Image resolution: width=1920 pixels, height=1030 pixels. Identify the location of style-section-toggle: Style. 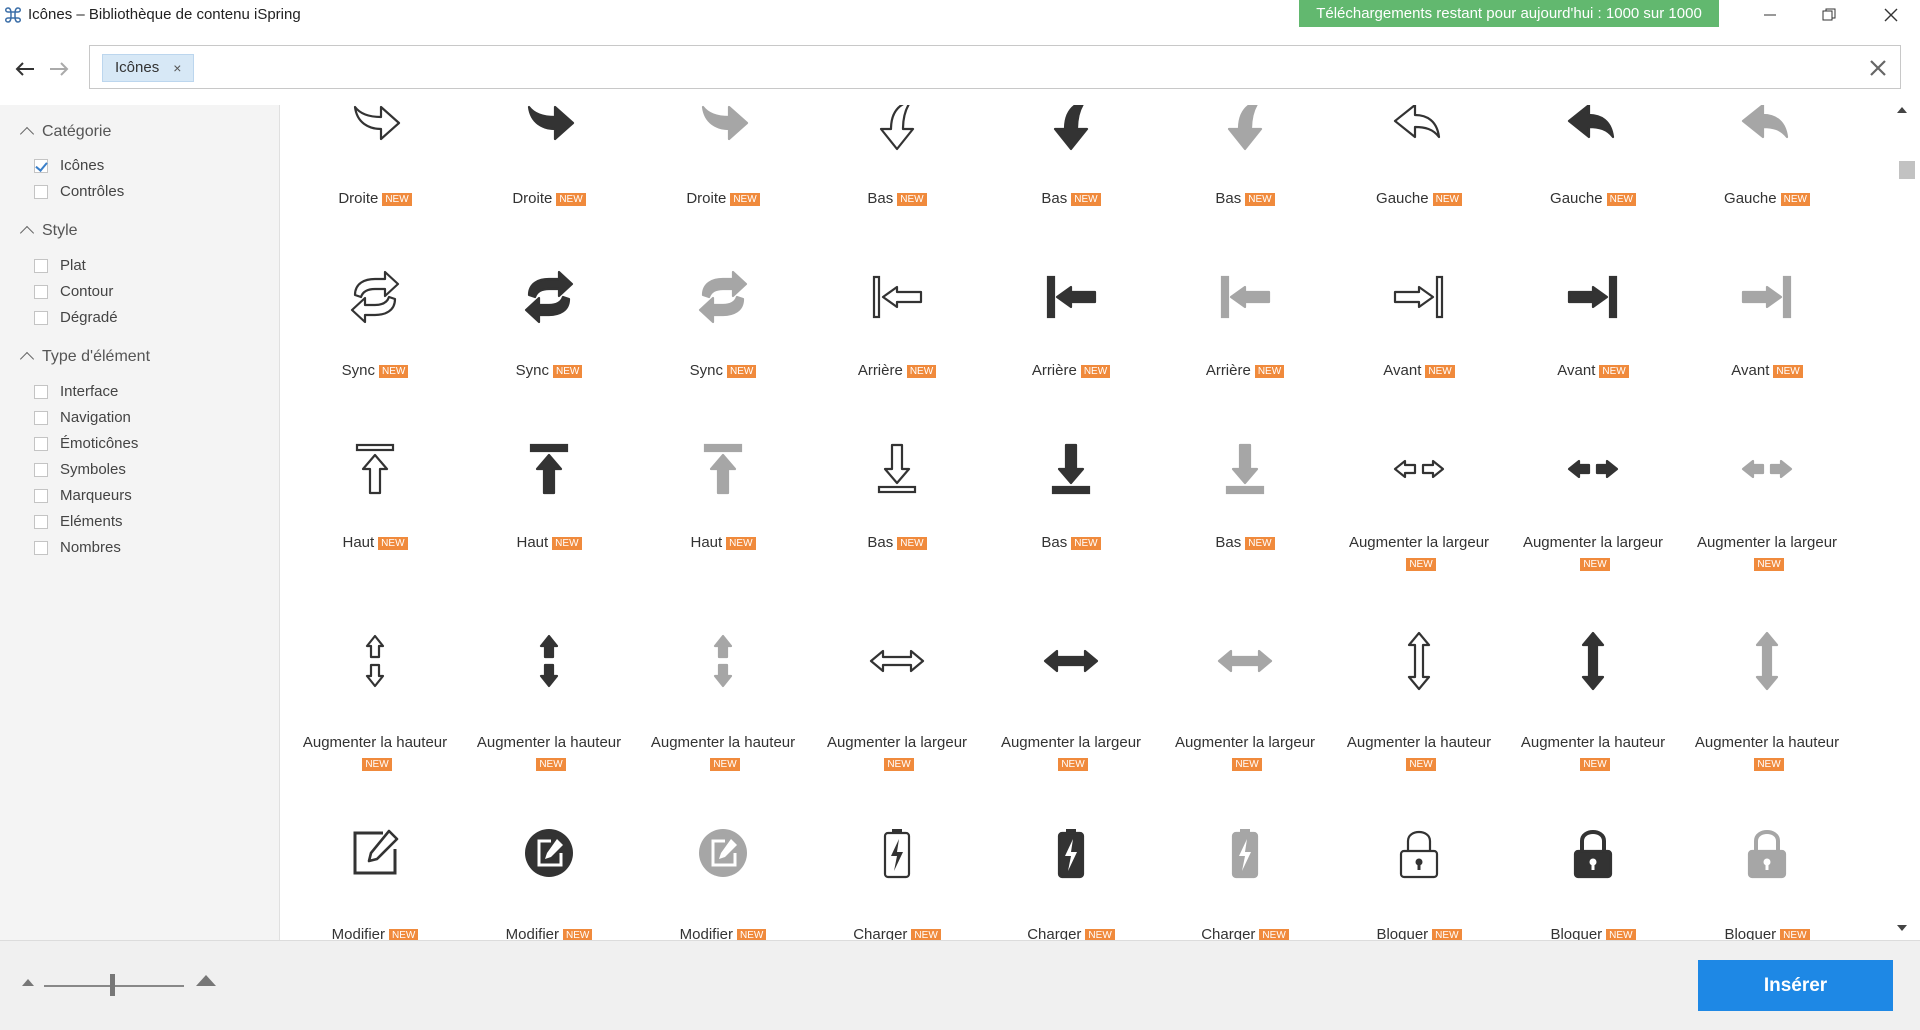
(48, 231).